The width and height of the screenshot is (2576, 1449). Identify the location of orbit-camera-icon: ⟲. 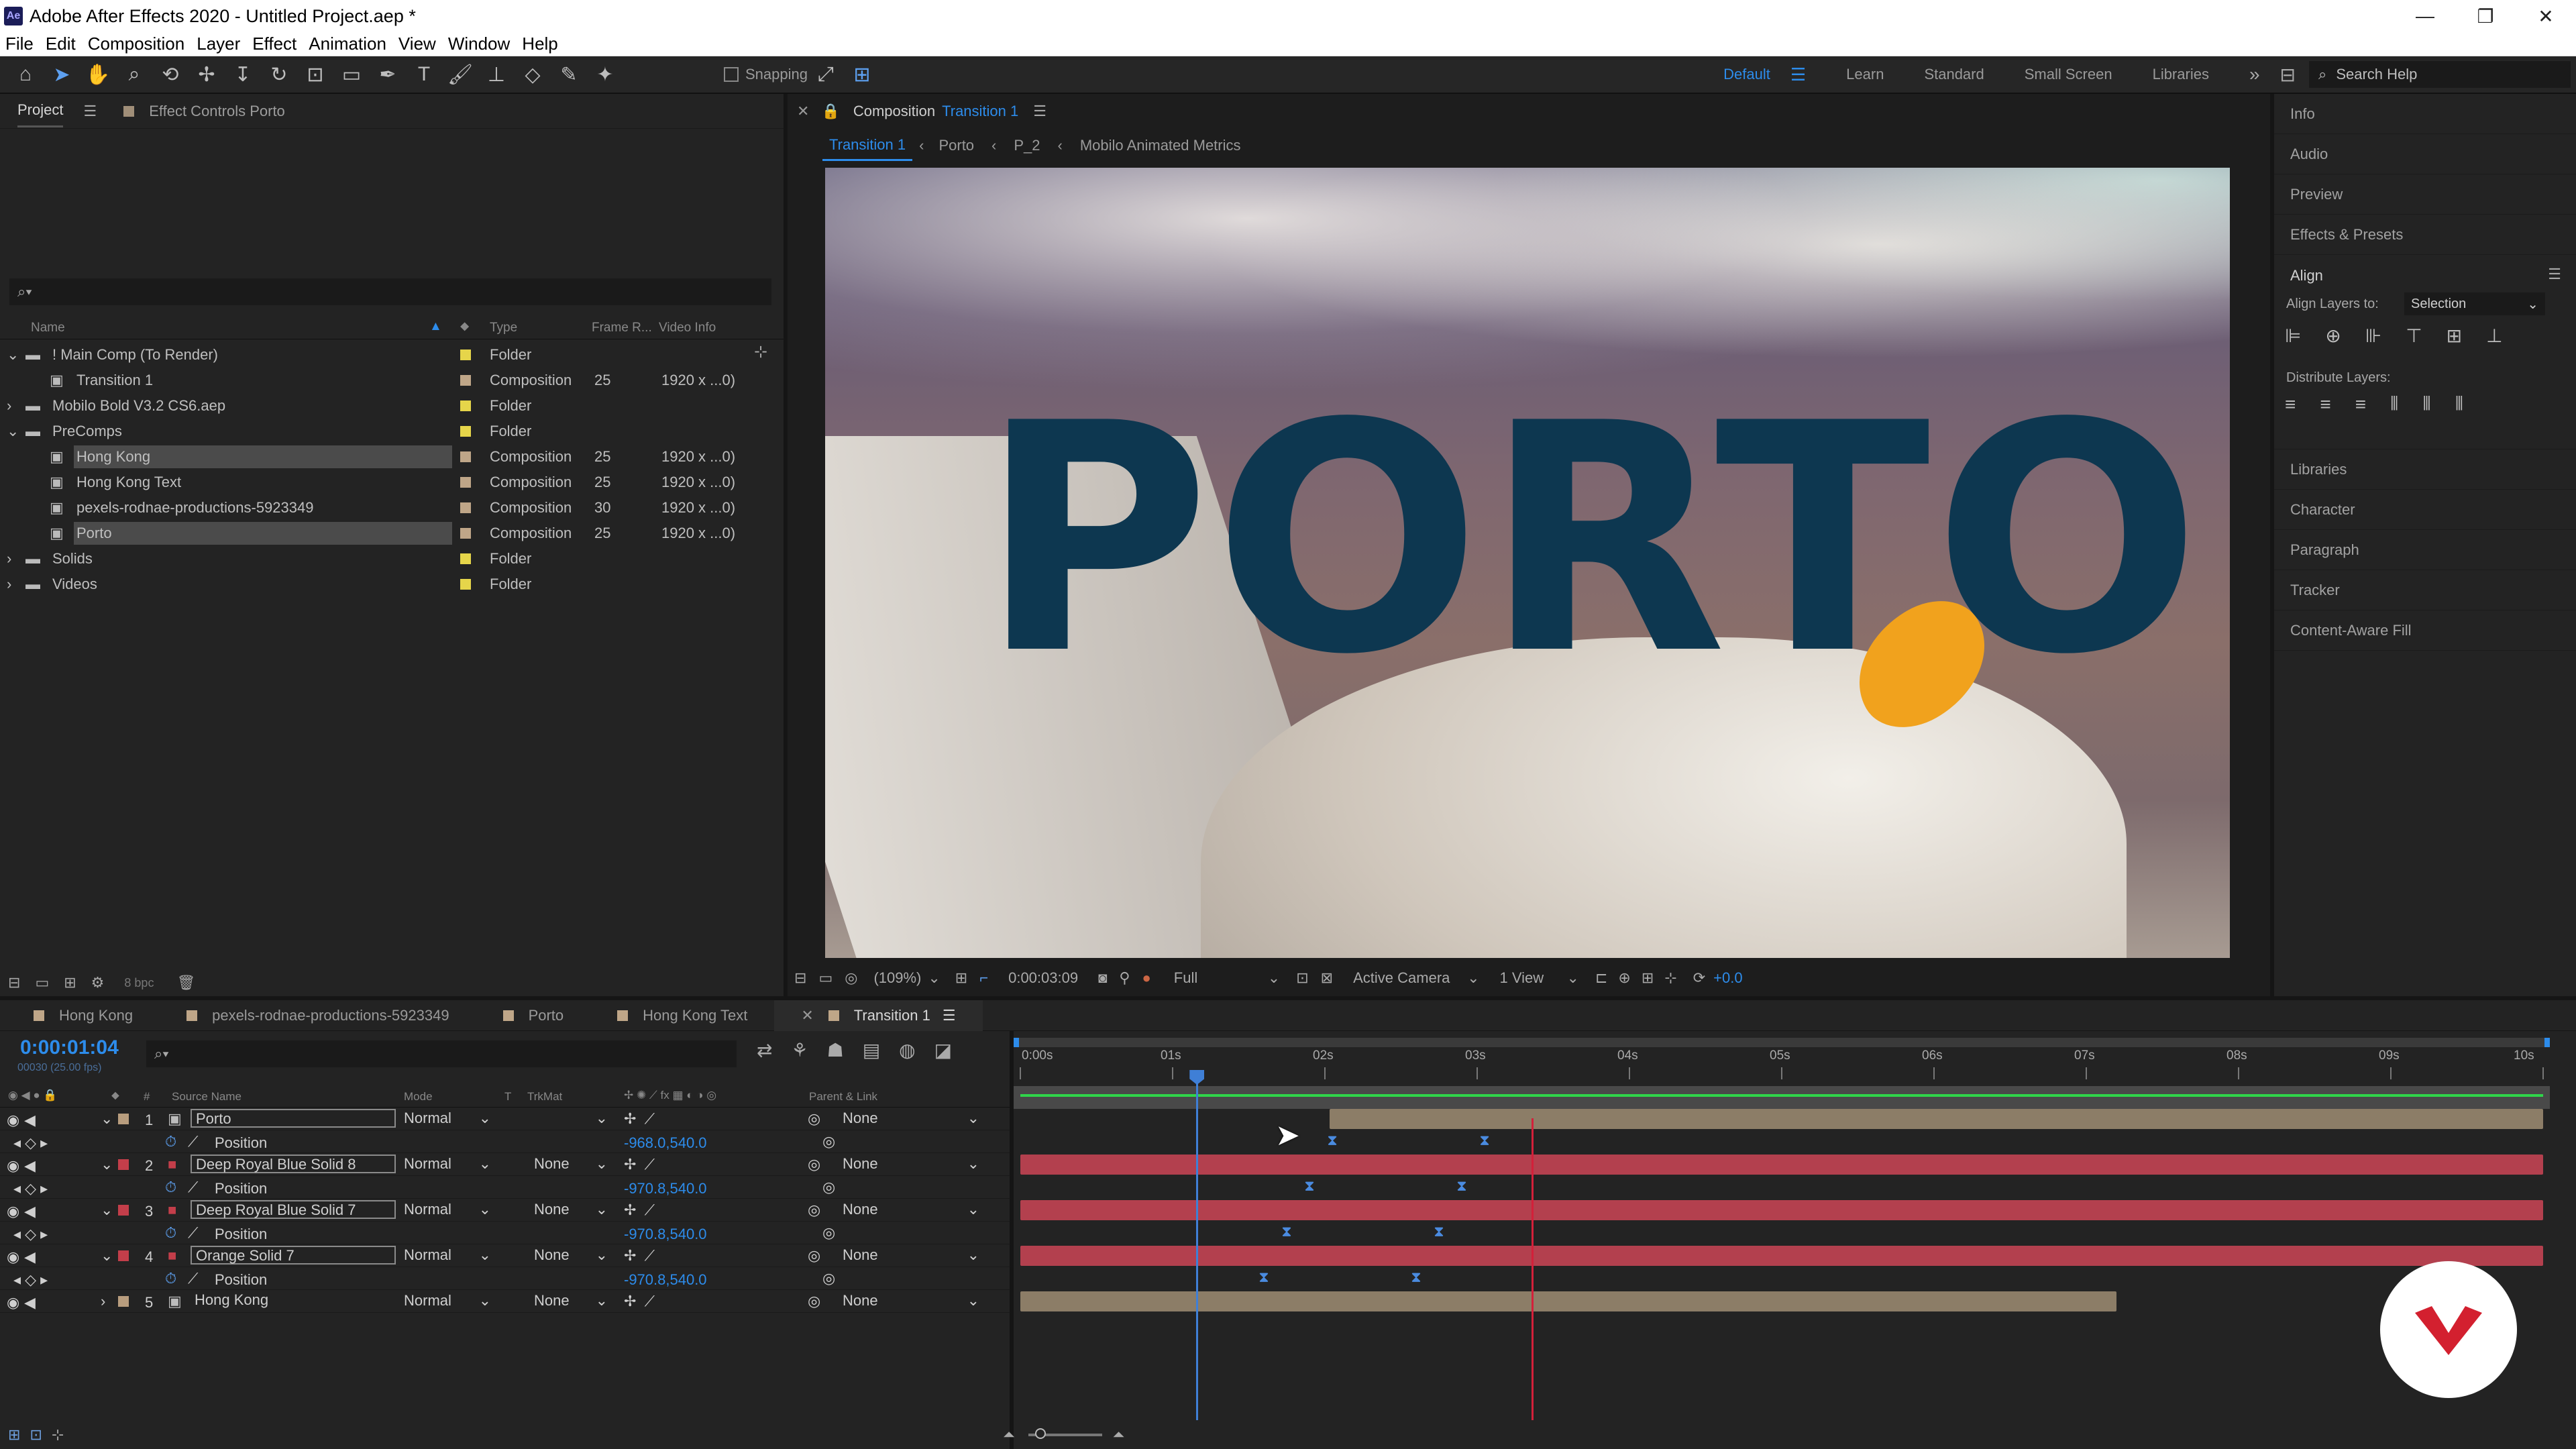
(170, 74).